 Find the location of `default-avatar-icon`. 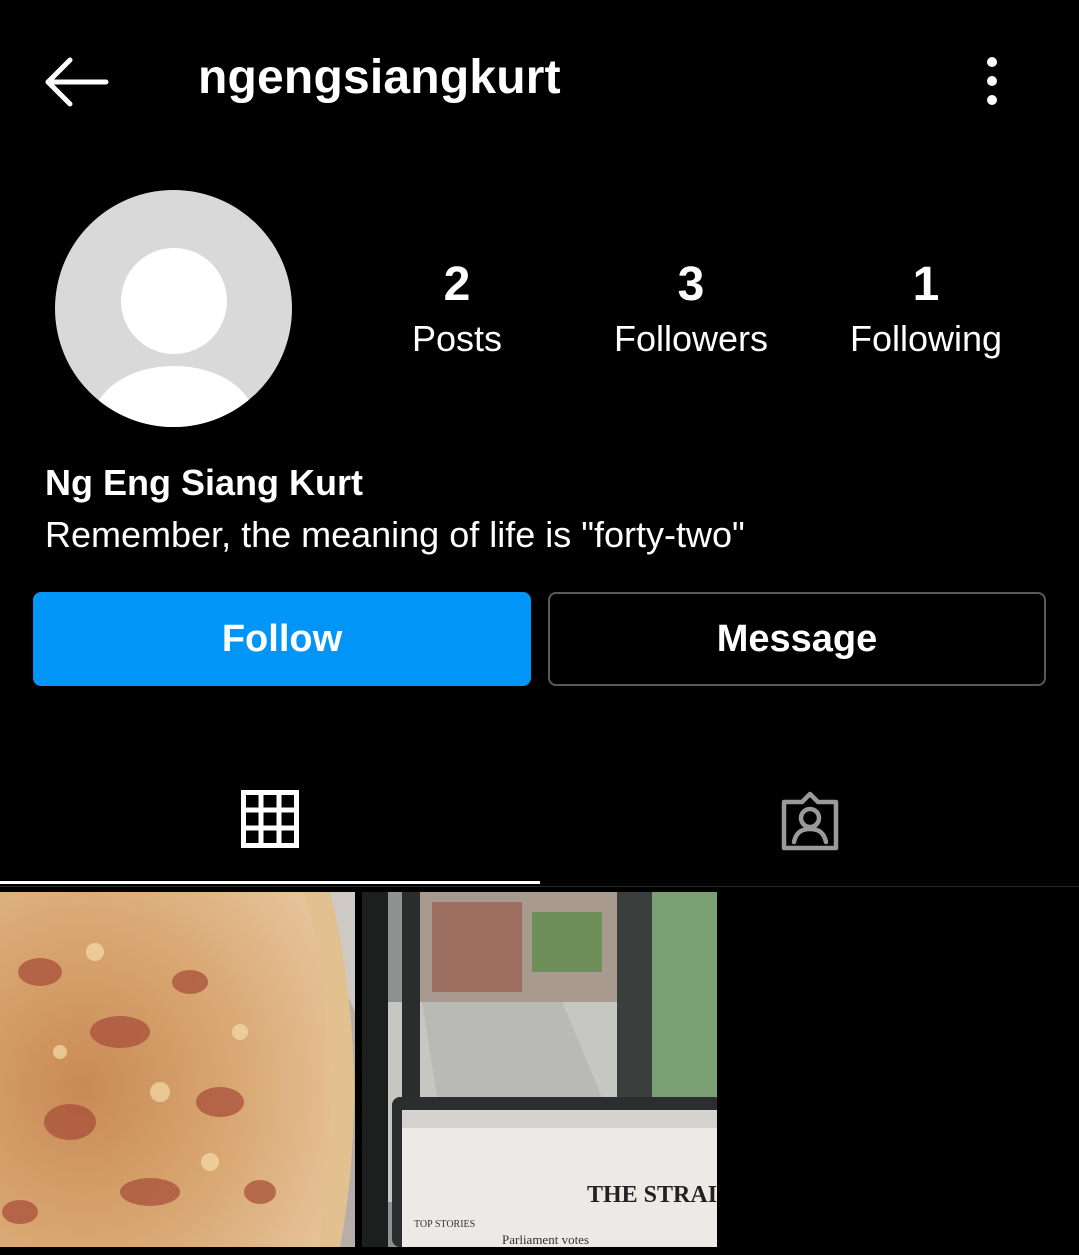

default-avatar-icon is located at coordinates (174, 301).